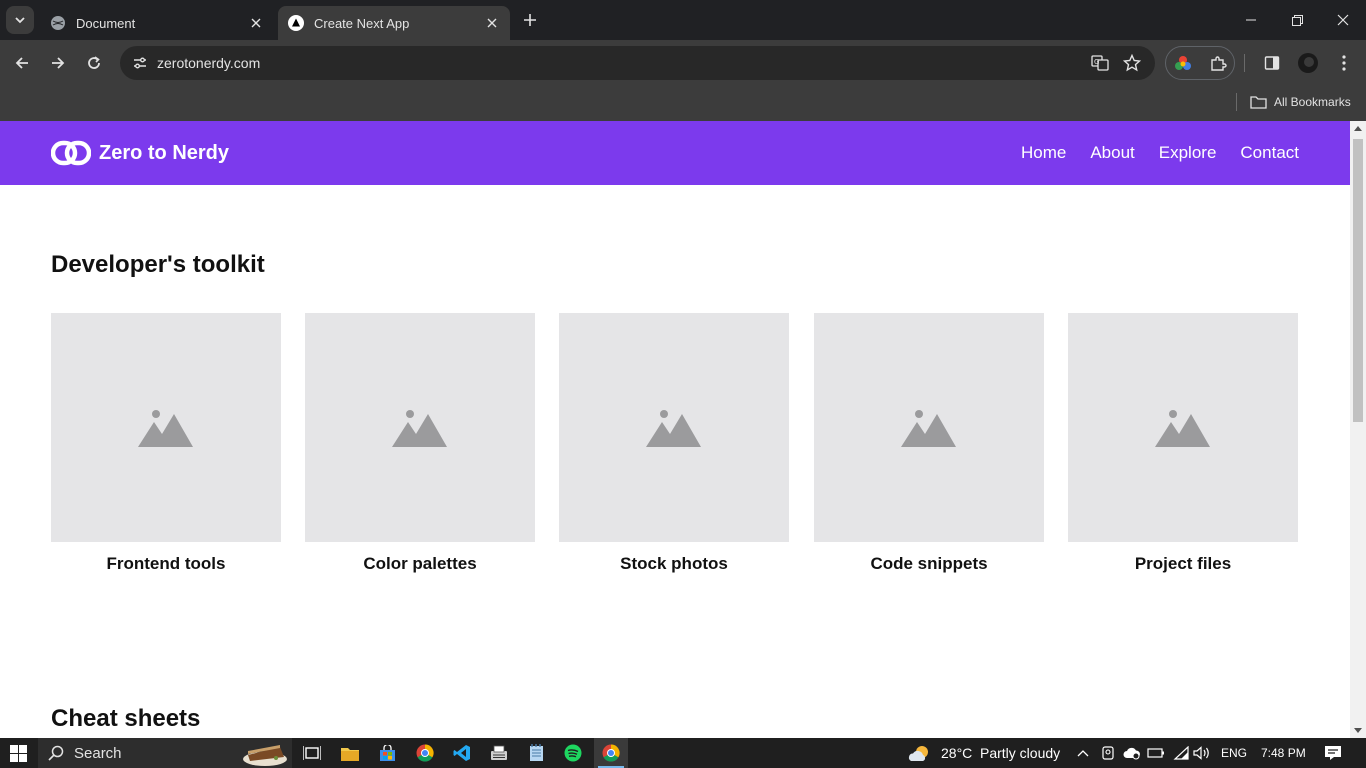 The height and width of the screenshot is (768, 1366). I want to click on profile-button, so click(1308, 63).